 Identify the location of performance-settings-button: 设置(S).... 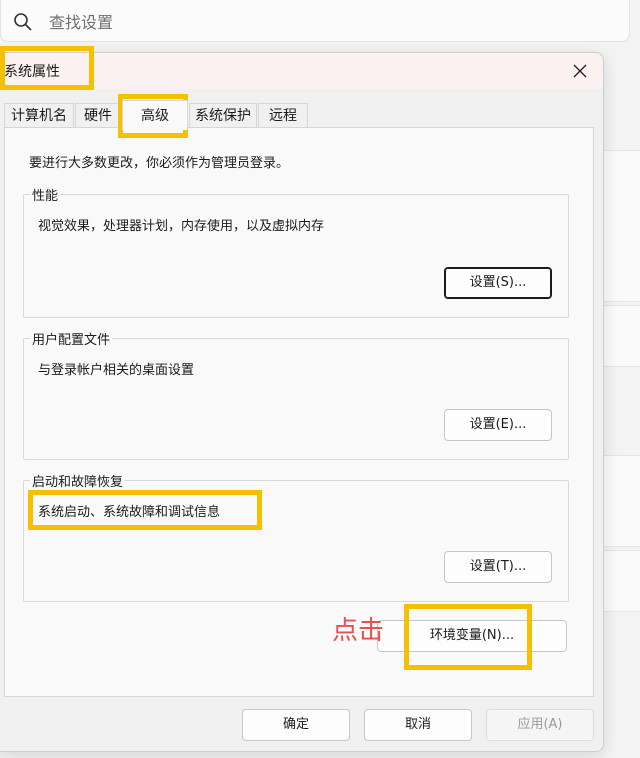
(498, 283).